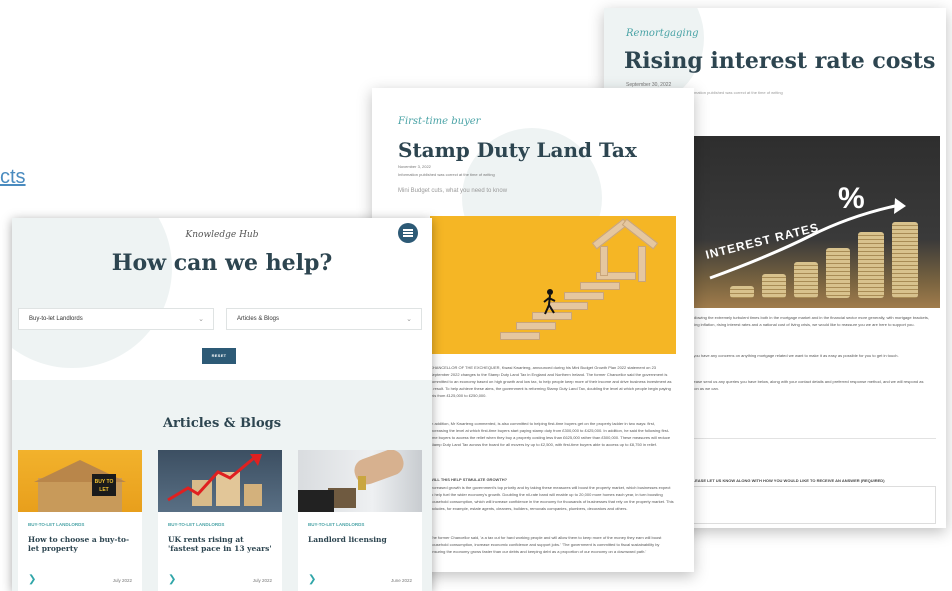  Describe the element at coordinates (813, 438) in the screenshot. I see `divider` at that location.